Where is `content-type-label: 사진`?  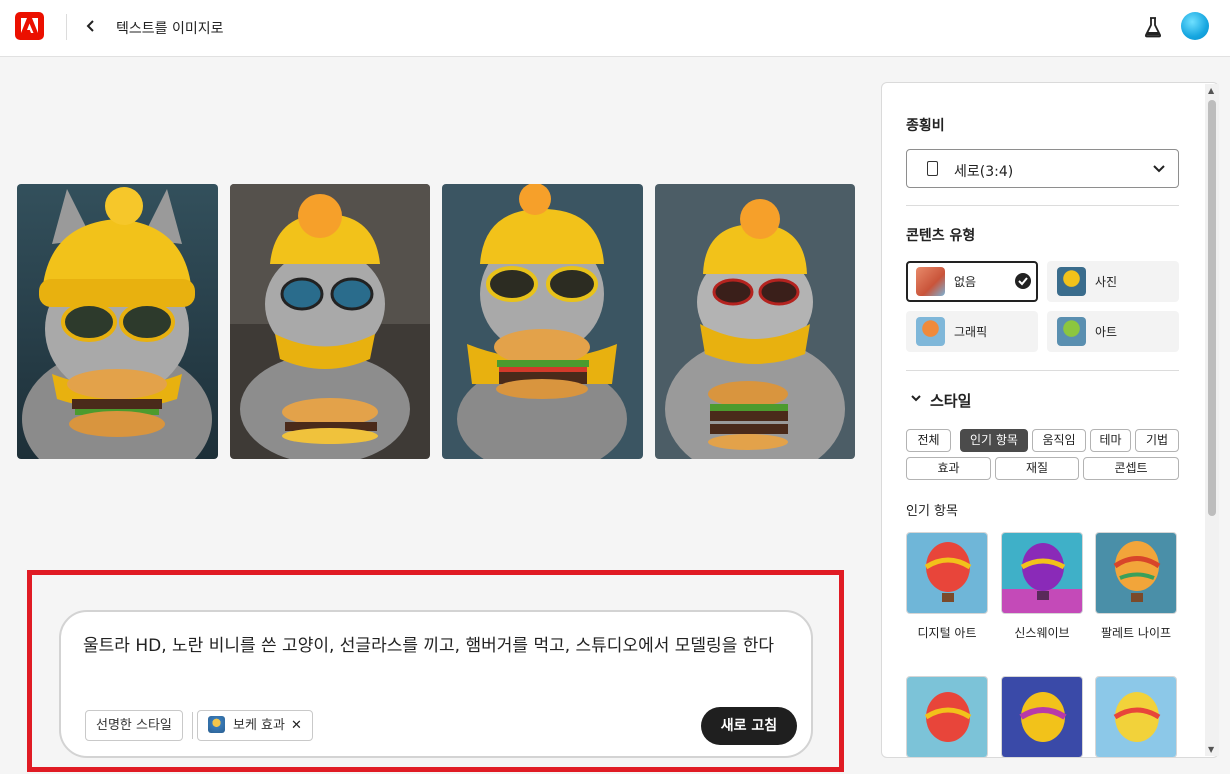 content-type-label: 사진 is located at coordinates (1106, 282).